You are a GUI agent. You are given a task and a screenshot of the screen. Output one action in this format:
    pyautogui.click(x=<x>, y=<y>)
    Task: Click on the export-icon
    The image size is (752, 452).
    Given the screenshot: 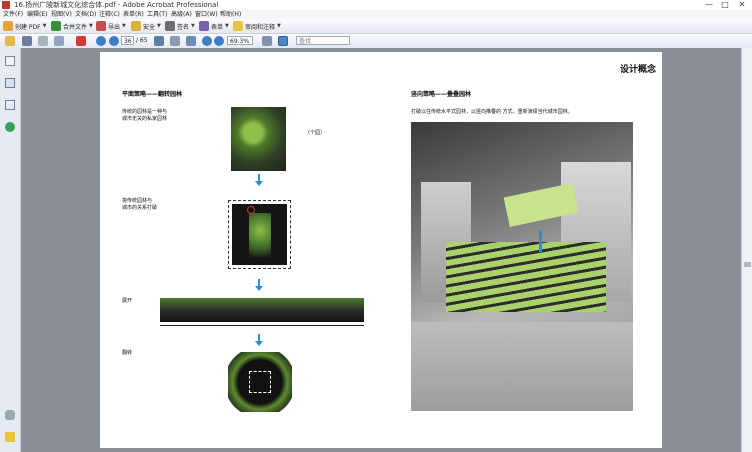 What is the action you would take?
    pyautogui.click(x=101, y=26)
    